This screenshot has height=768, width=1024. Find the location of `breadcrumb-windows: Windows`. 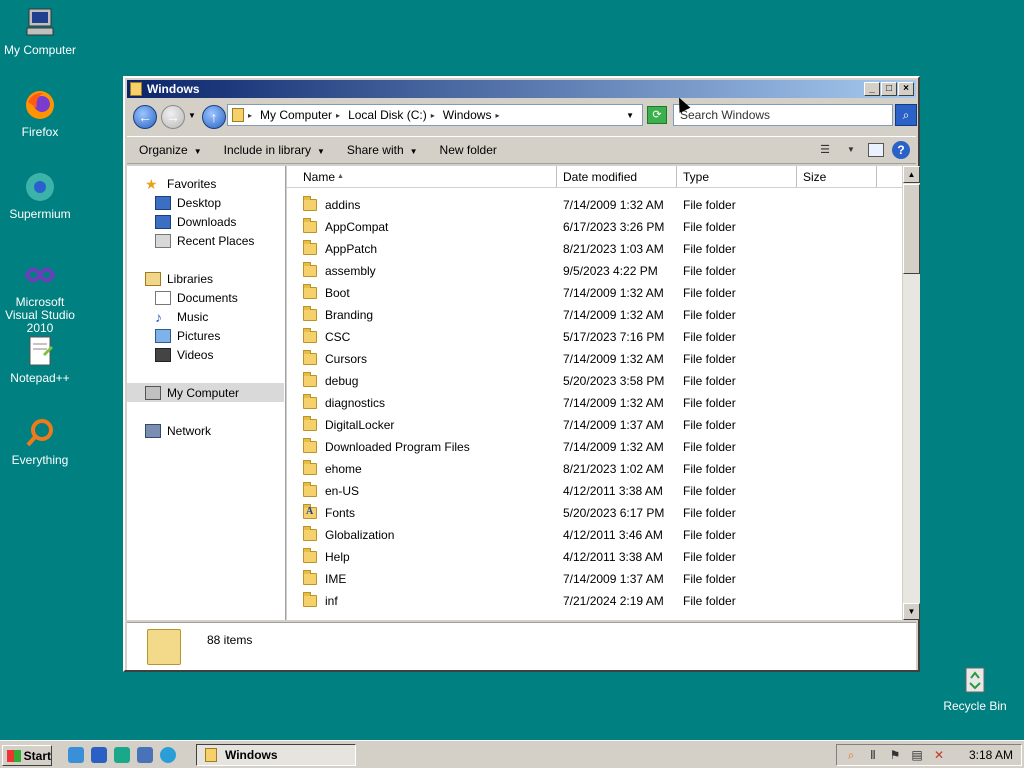

breadcrumb-windows: Windows is located at coordinates (467, 115).